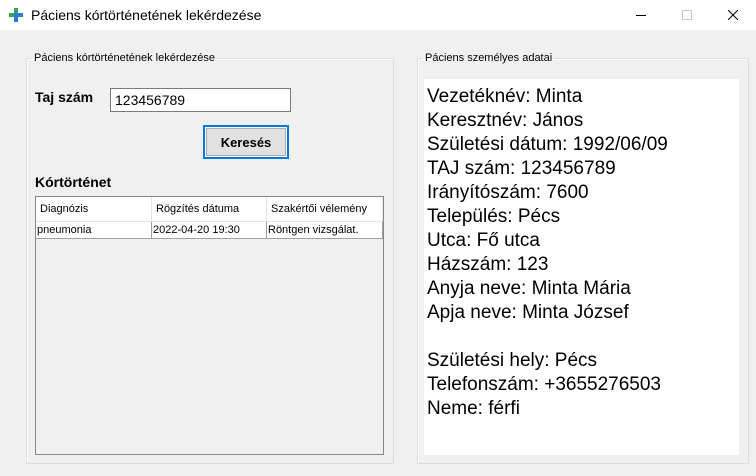 This screenshot has width=756, height=476. Describe the element at coordinates (528, 312) in the screenshot. I see `detail-father-name: Apja neve: Minta József` at that location.